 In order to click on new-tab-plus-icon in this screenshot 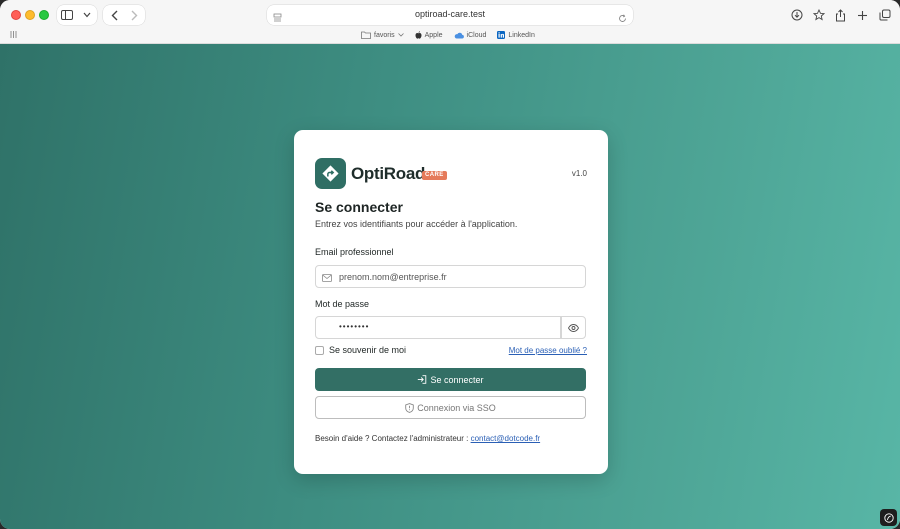, I will do `click(862, 15)`.